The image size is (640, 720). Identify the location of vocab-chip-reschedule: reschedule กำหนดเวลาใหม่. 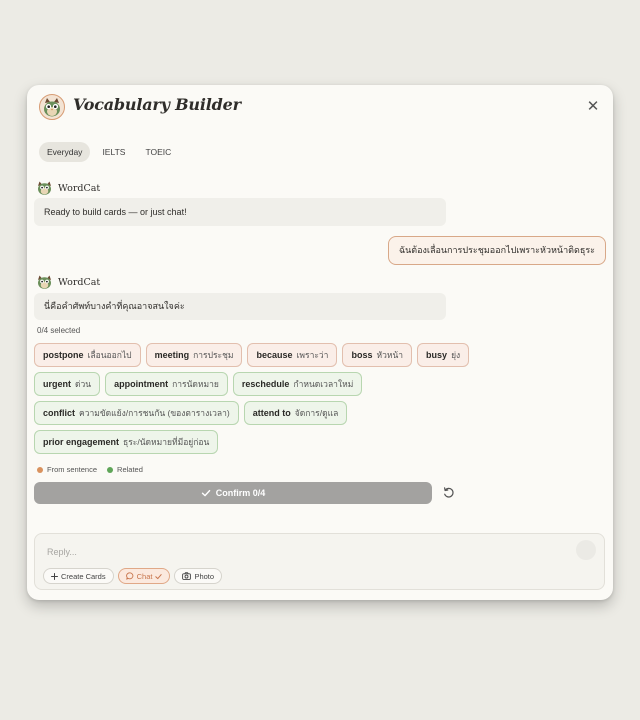
(297, 384).